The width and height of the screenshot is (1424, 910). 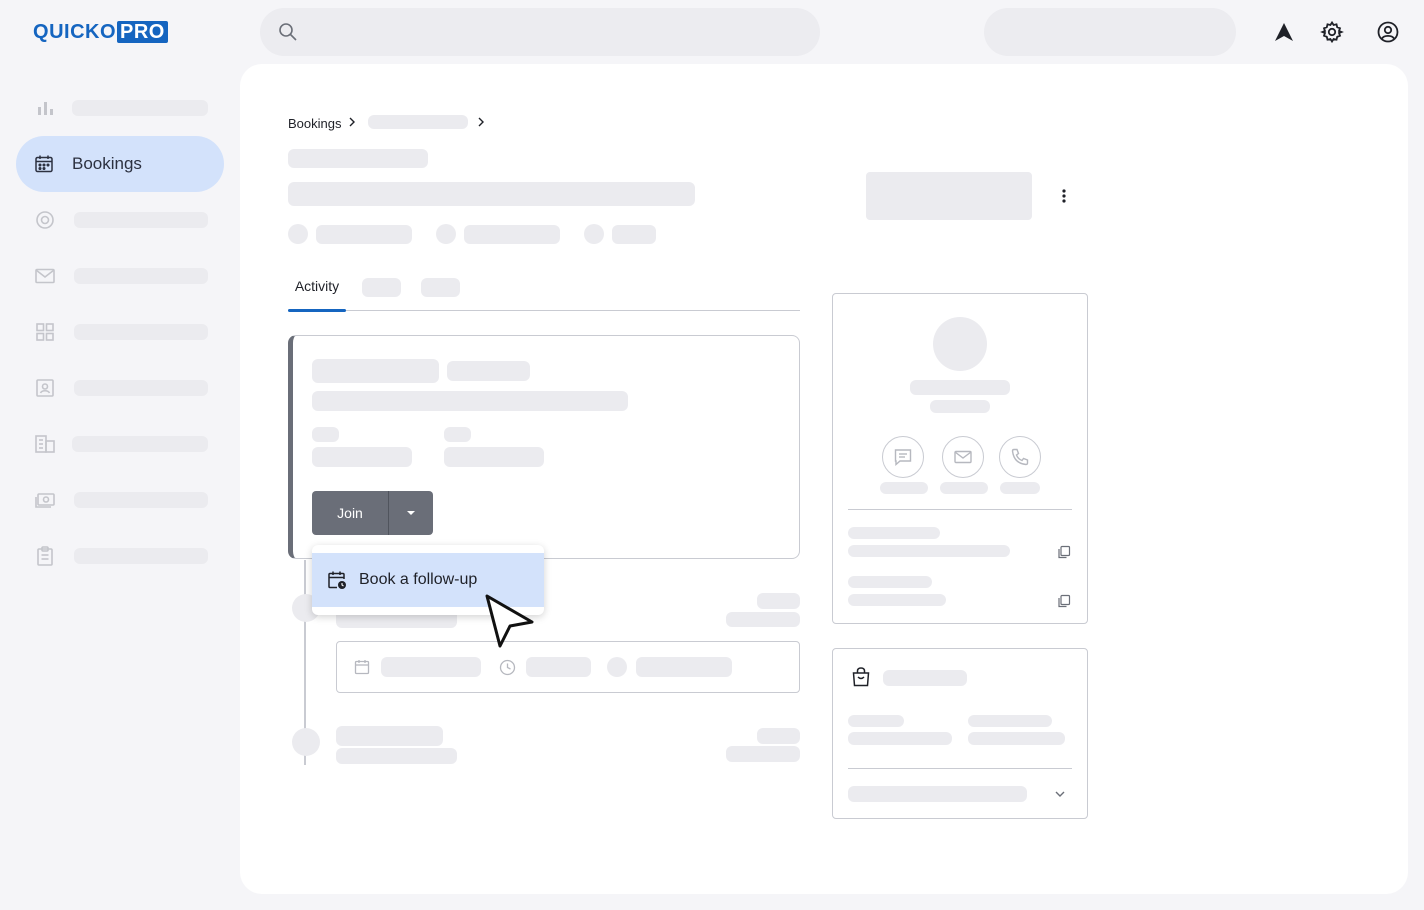 What do you see at coordinates (337, 580) in the screenshot?
I see `calendar-clock-icon` at bounding box center [337, 580].